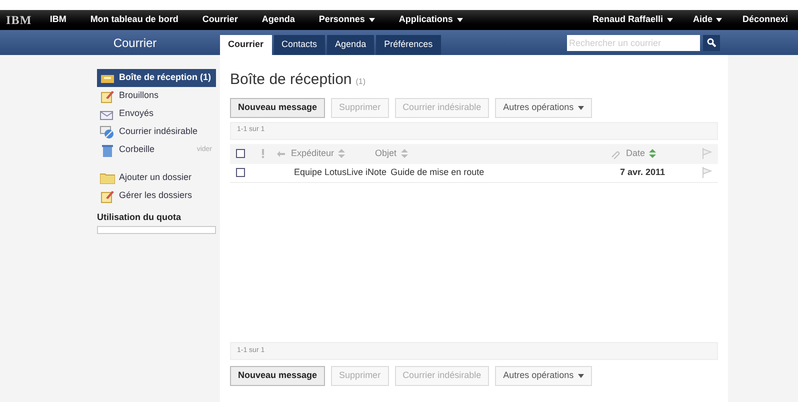 This screenshot has height=402, width=798. I want to click on nav-link: Aide, so click(707, 20).